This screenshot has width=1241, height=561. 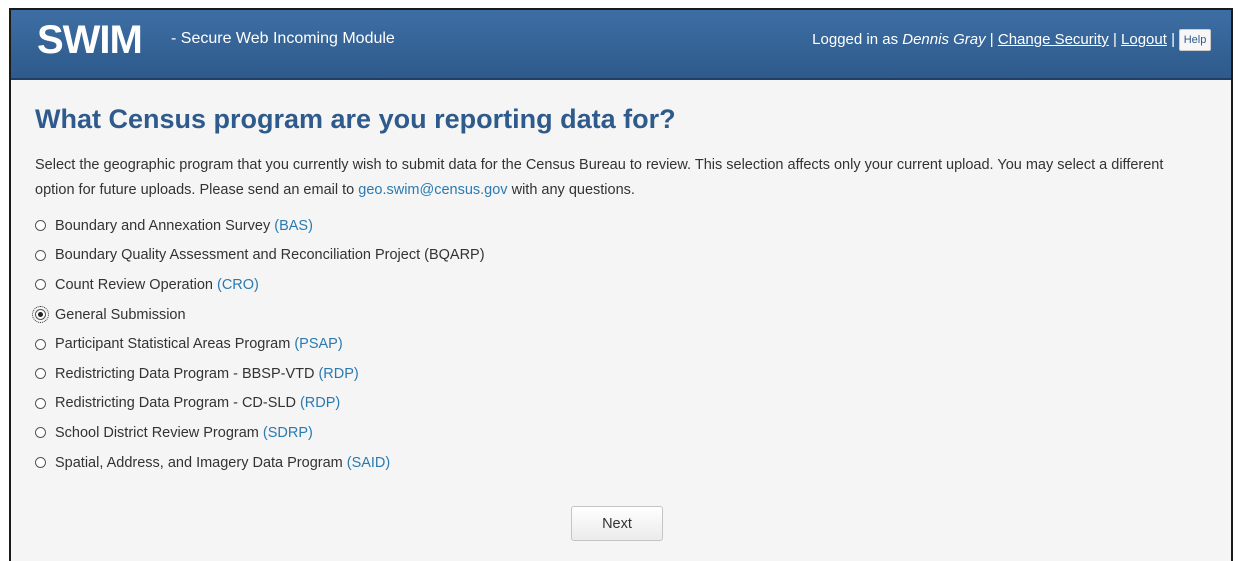 What do you see at coordinates (287, 432) in the screenshot?
I see `option-abbr: (SDRP)` at bounding box center [287, 432].